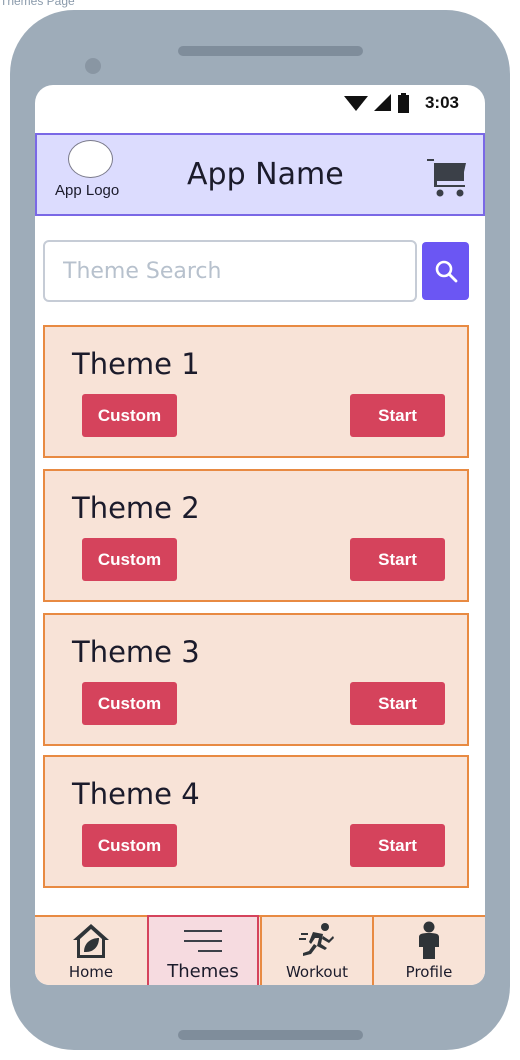 The image size is (520, 1060). What do you see at coordinates (87, 190) in the screenshot?
I see `app-logo-label: App Logo` at bounding box center [87, 190].